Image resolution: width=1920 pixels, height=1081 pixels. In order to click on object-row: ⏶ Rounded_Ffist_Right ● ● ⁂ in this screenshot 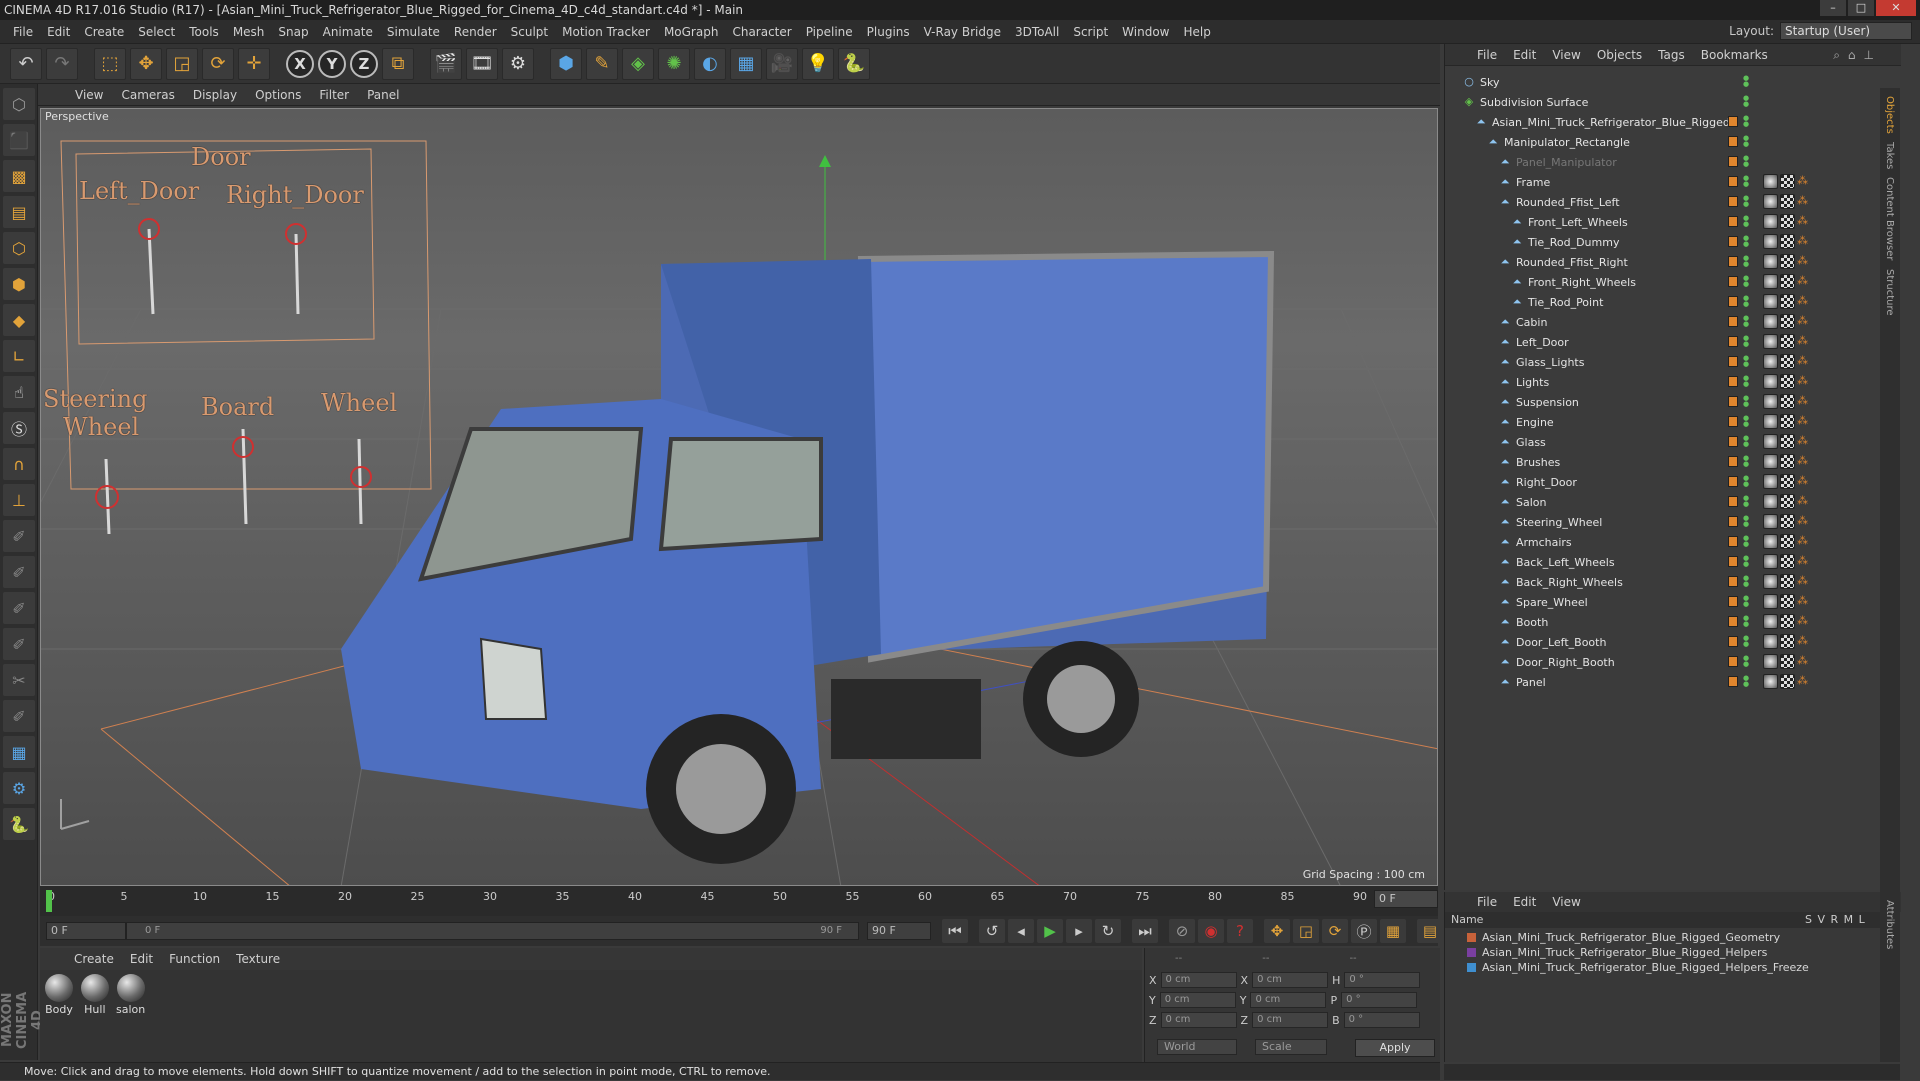, I will do `click(1673, 262)`.